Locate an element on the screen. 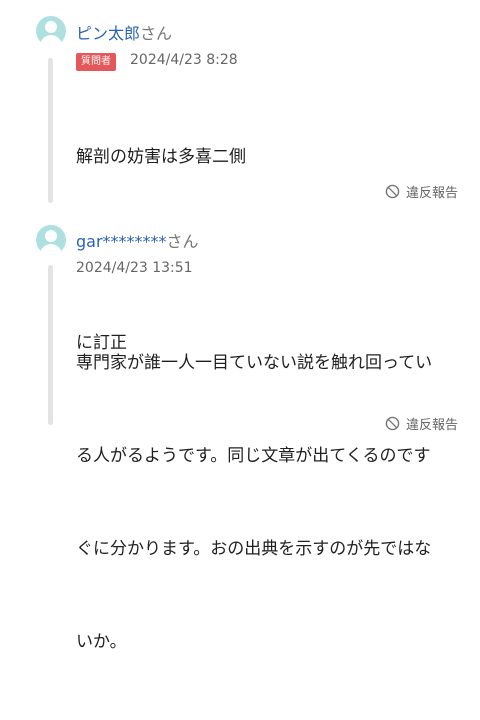 The image size is (480, 720). timestamp: 2024/4/23 13:51 is located at coordinates (134, 268).